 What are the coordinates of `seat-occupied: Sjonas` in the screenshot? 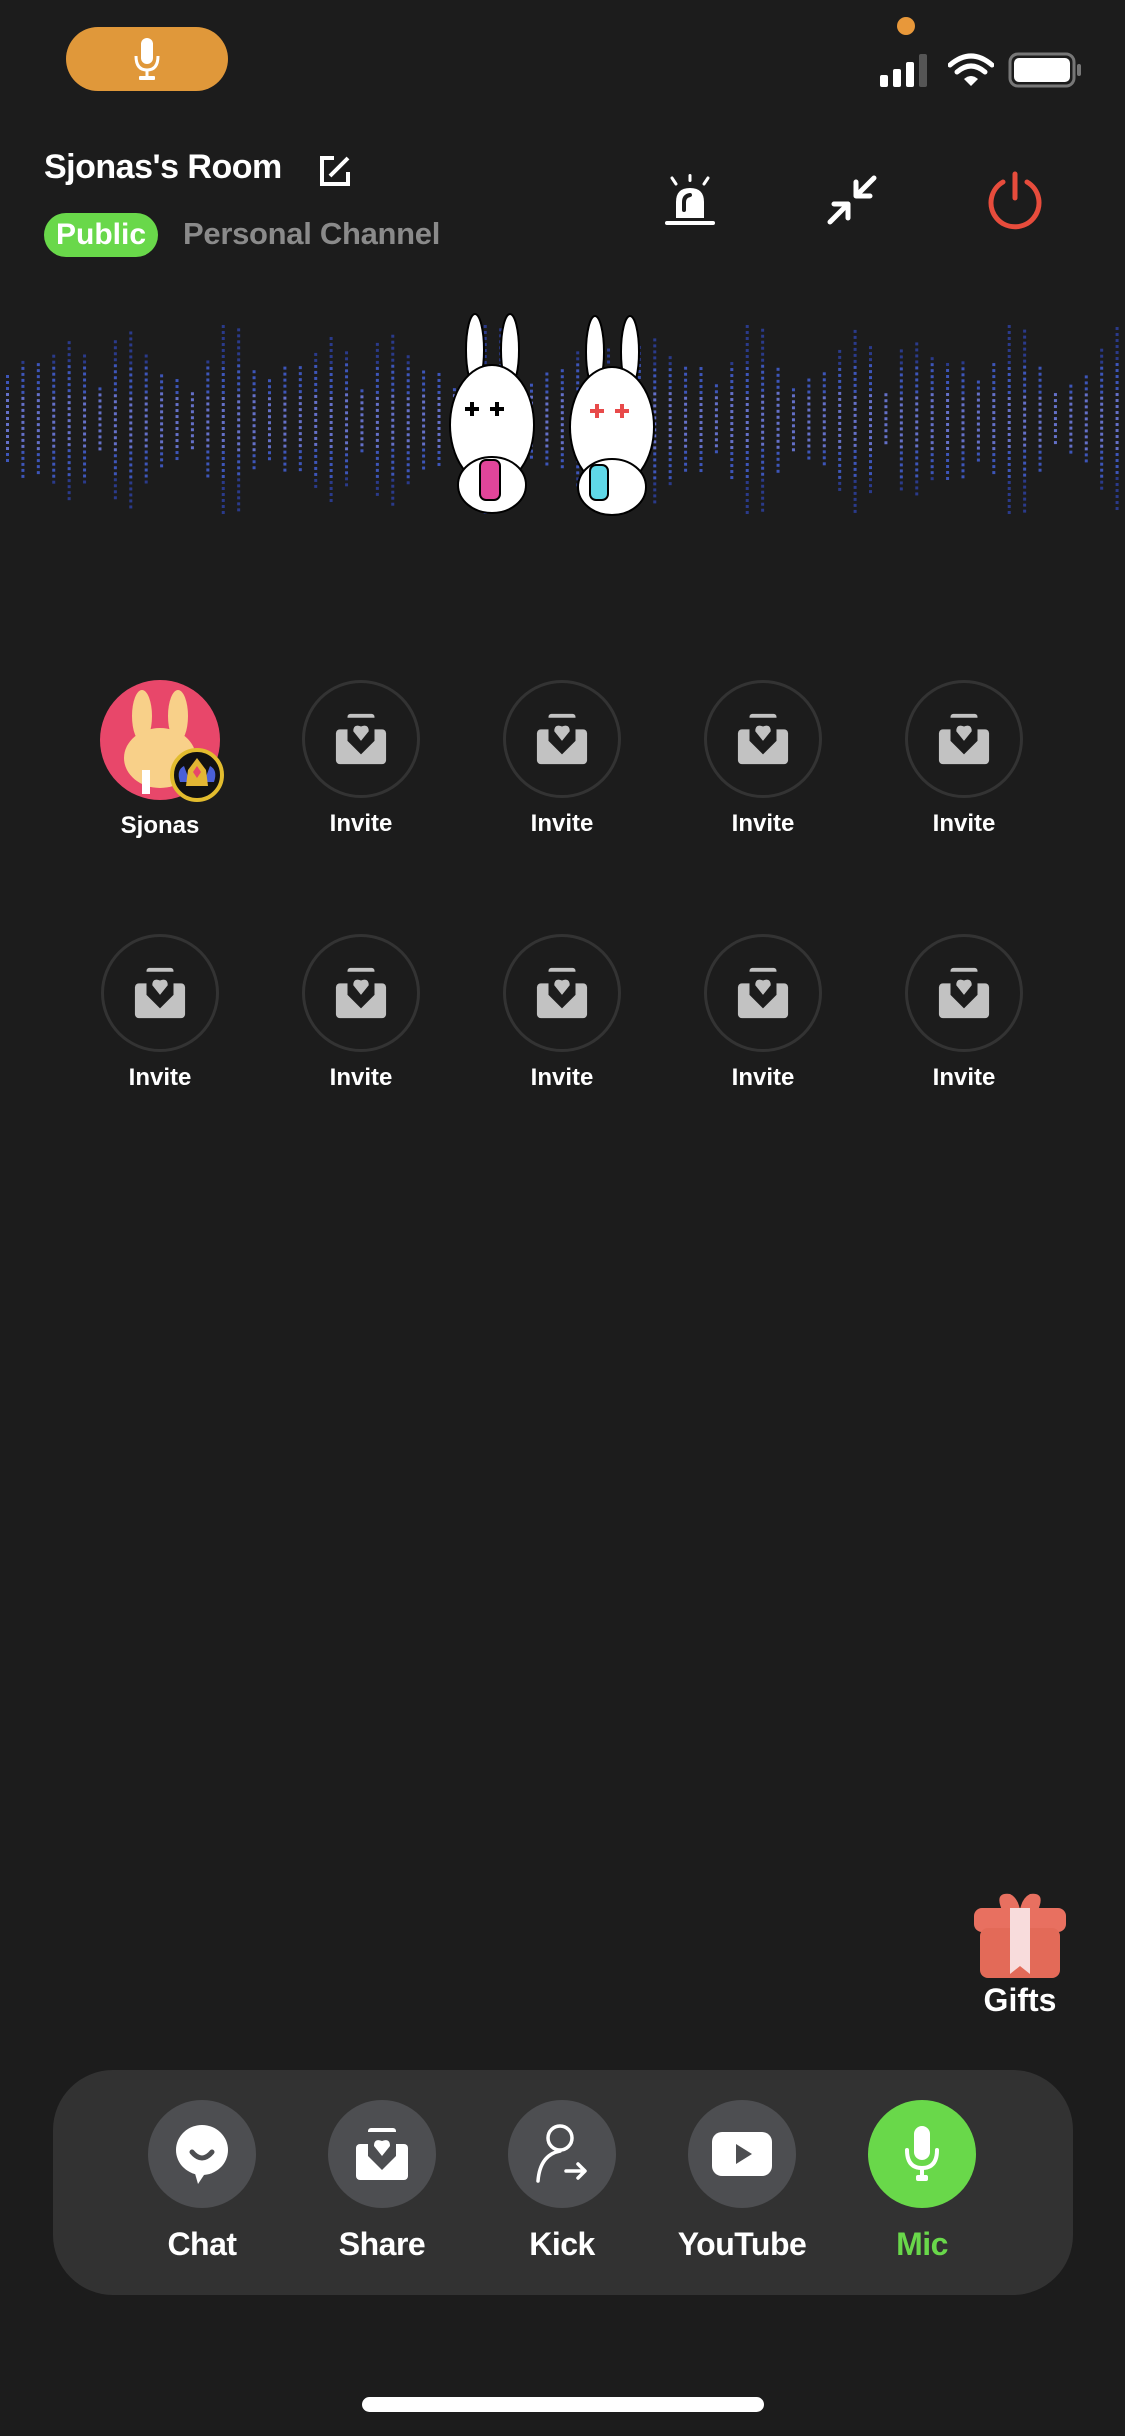 It's located at (160, 760).